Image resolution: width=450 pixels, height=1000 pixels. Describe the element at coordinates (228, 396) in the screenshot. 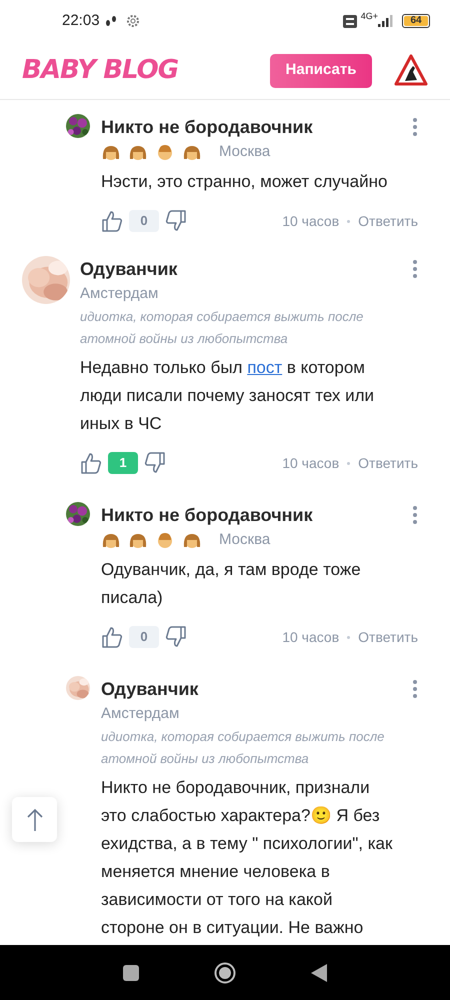

I see `comment-text: Недавно только был пост в котором люди писали почему заносят тех или иных в ЧС` at that location.